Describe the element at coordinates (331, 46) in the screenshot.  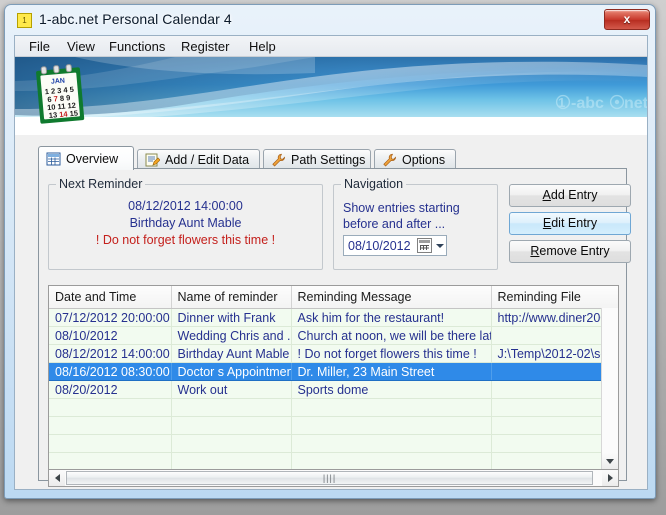
I see `menu-bar: File View Functions Register Help` at that location.